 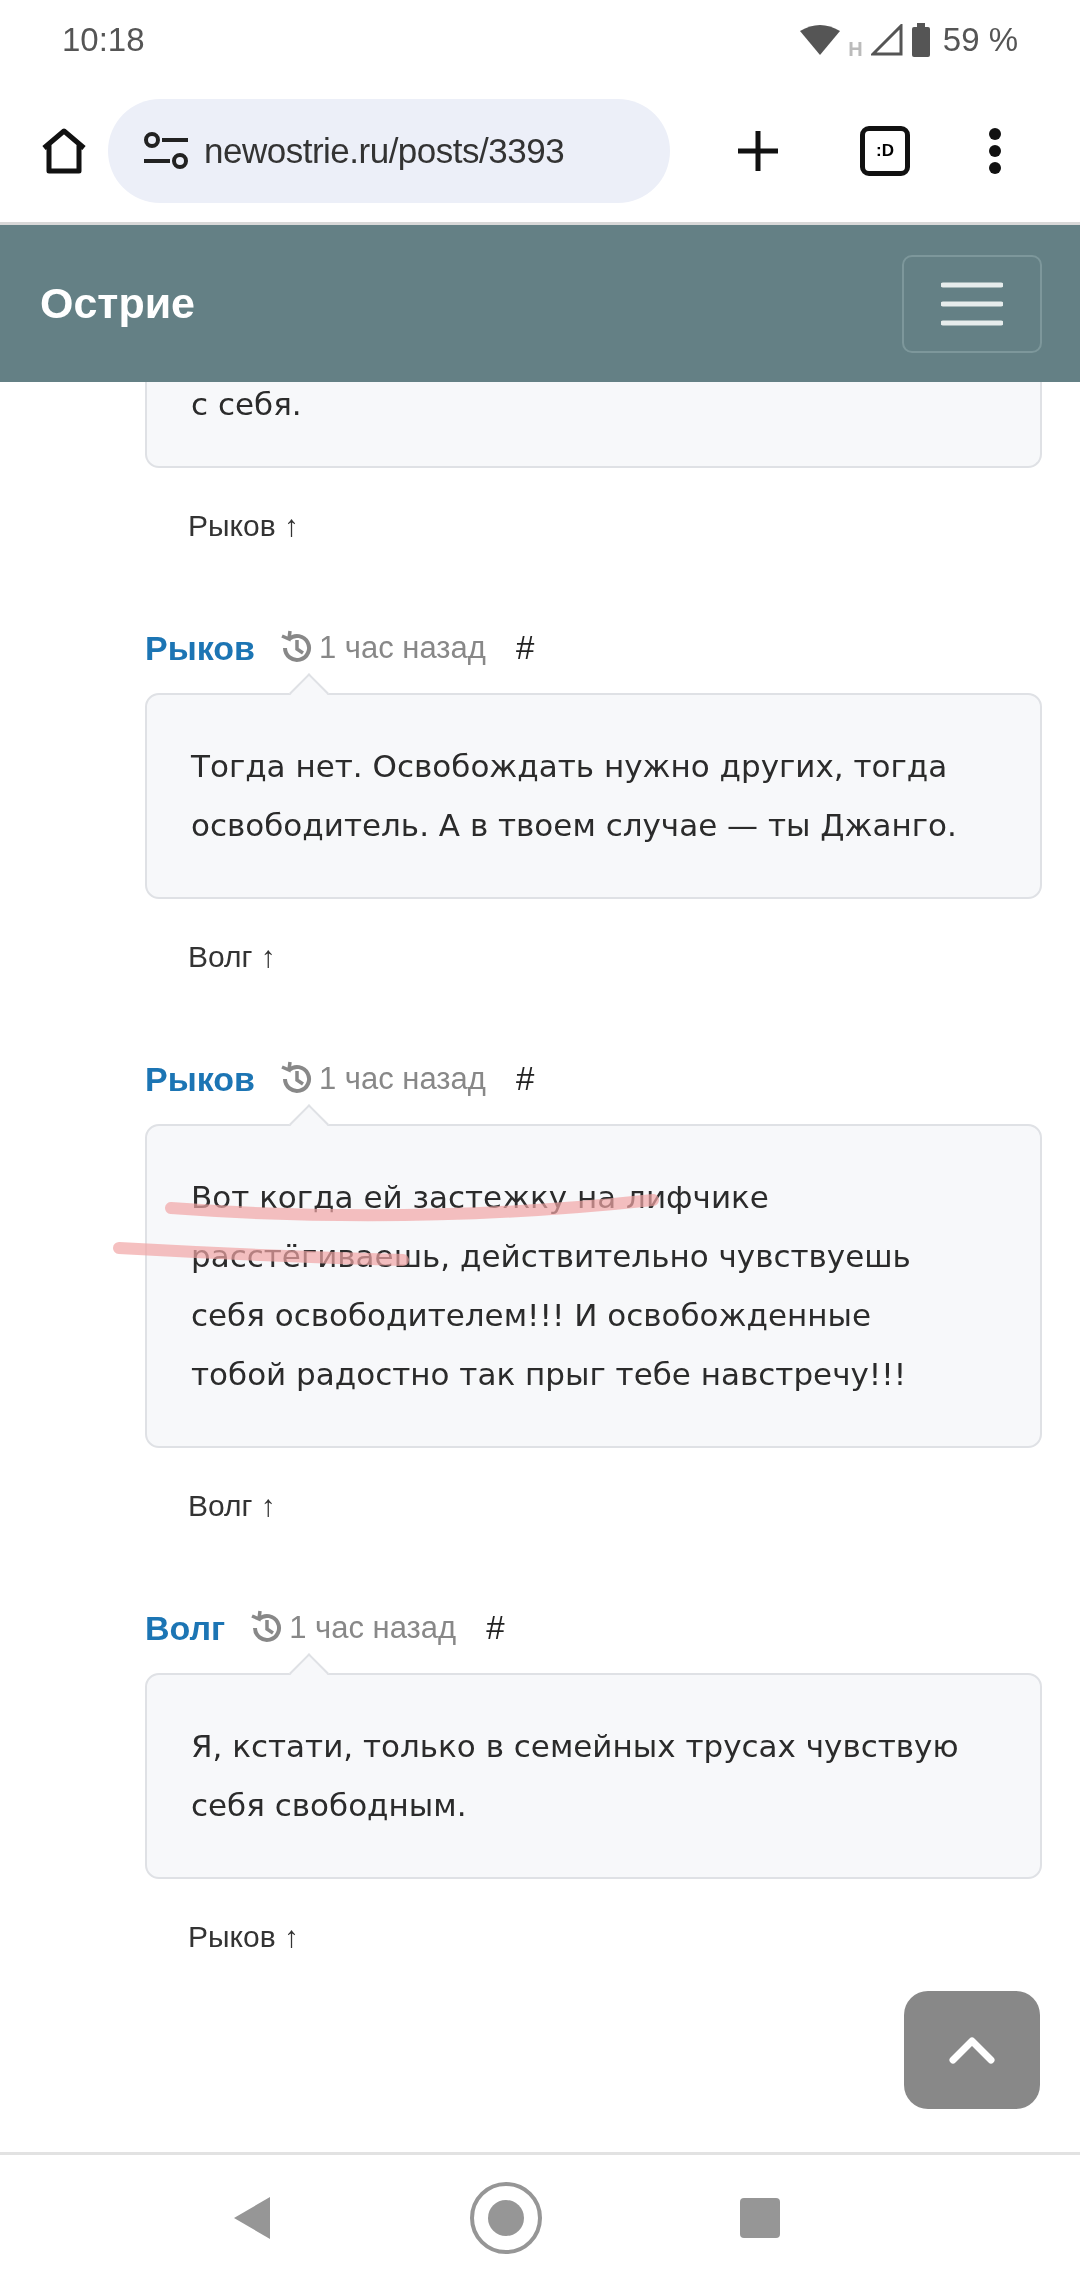 I want to click on tab-switcher-button: :D, so click(x=885, y=151).